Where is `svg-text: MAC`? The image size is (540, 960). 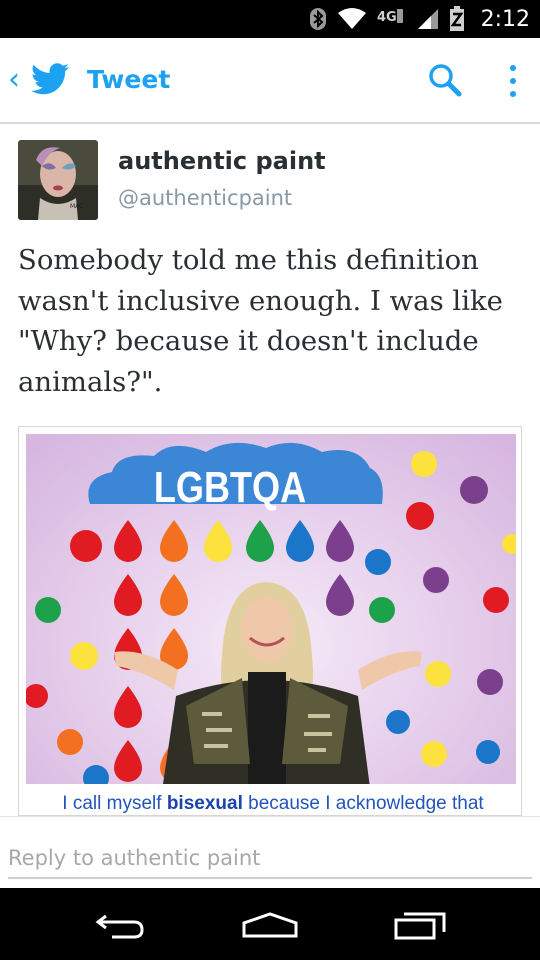
svg-text: MAC is located at coordinates (76, 206).